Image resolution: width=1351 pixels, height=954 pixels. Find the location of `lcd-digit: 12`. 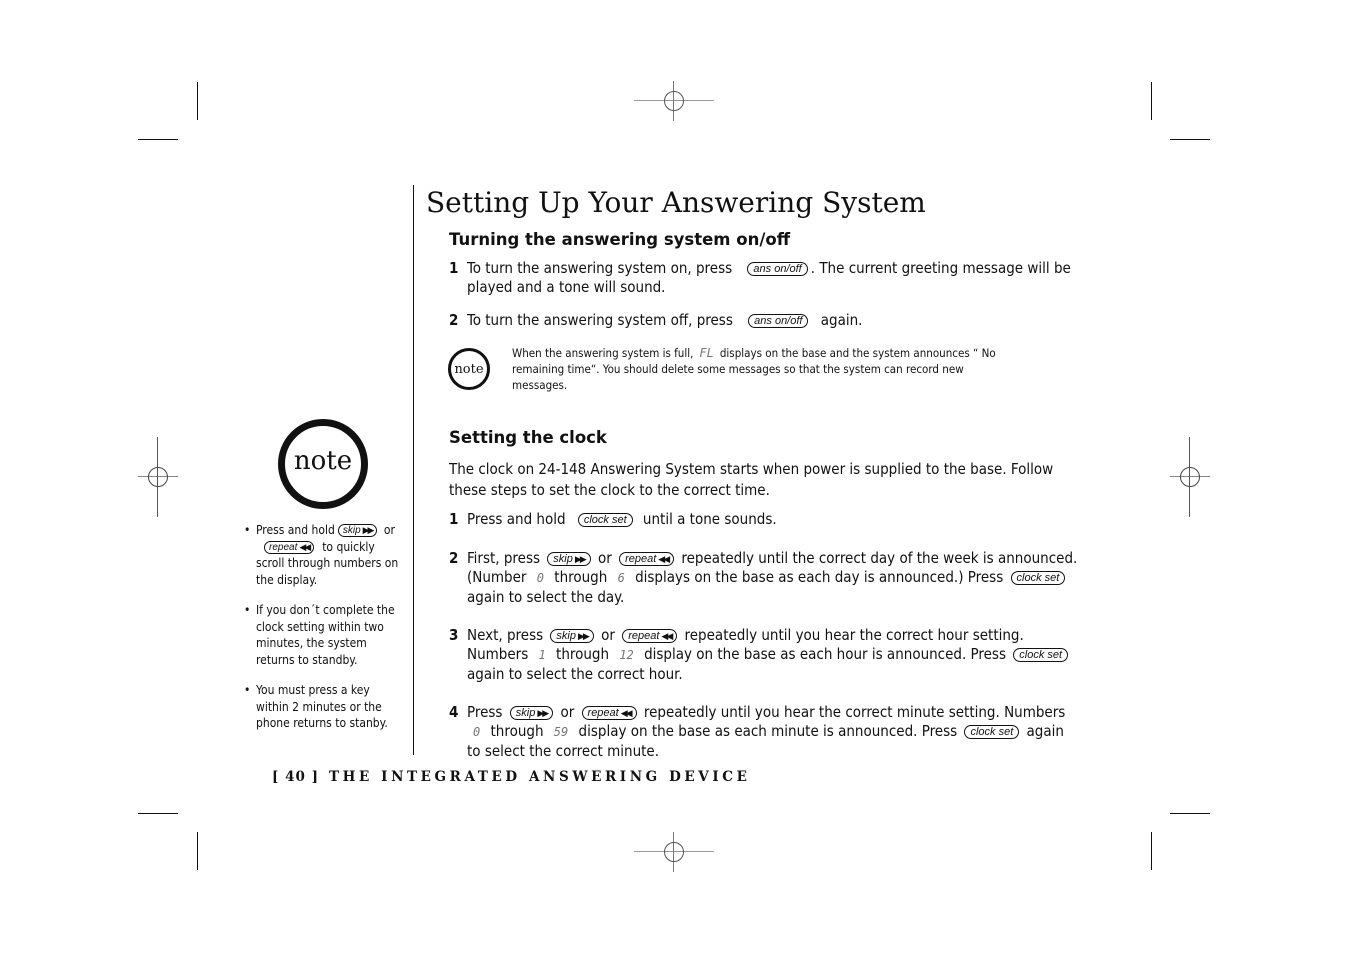

lcd-digit: 12 is located at coordinates (626, 655).